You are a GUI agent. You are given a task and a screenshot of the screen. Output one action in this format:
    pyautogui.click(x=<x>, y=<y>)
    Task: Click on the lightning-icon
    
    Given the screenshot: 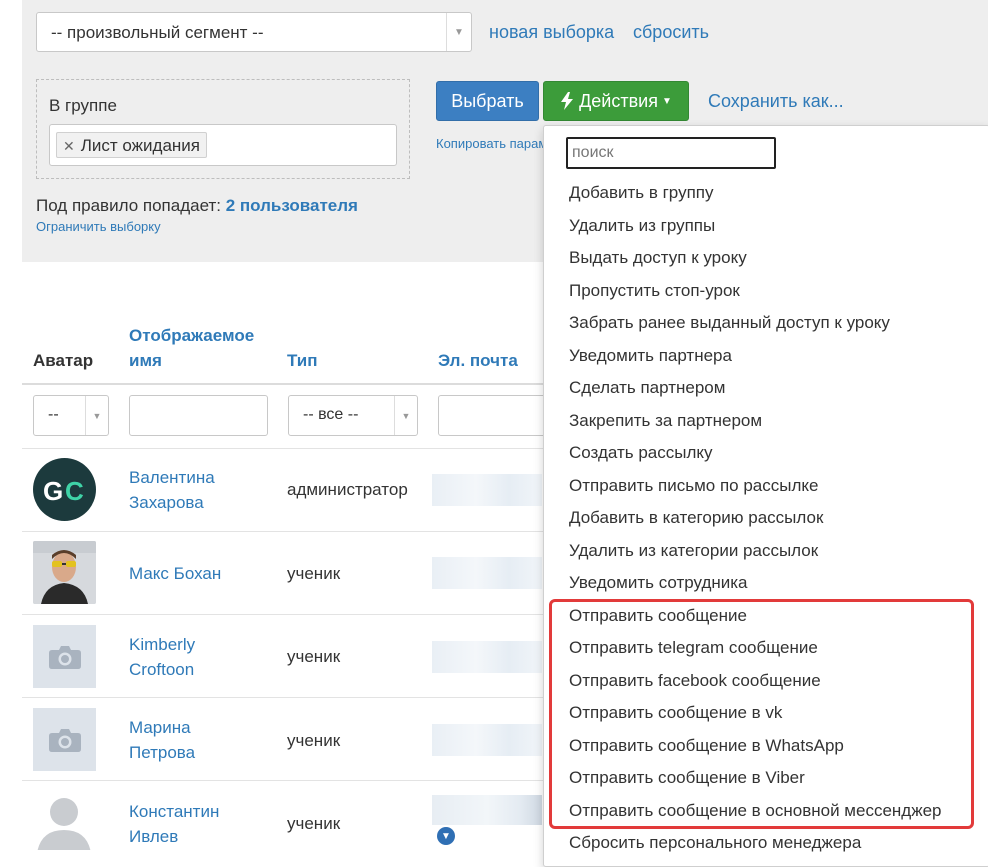 What is the action you would take?
    pyautogui.click(x=567, y=101)
    